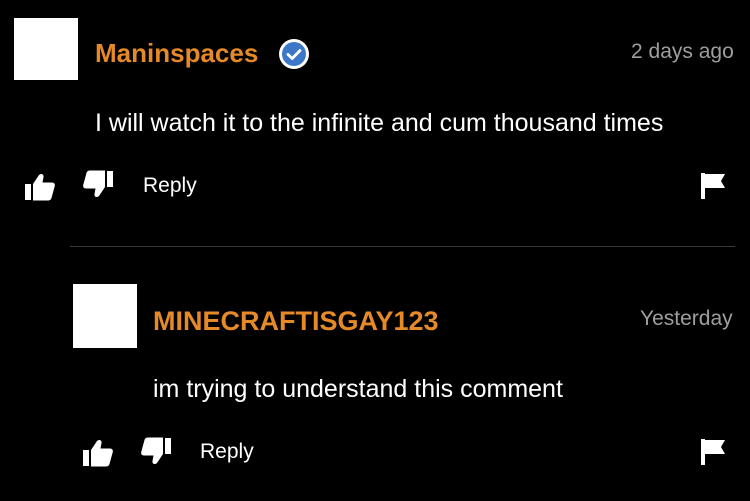 This screenshot has height=501, width=750. What do you see at coordinates (294, 54) in the screenshot?
I see `verified-badge-icon` at bounding box center [294, 54].